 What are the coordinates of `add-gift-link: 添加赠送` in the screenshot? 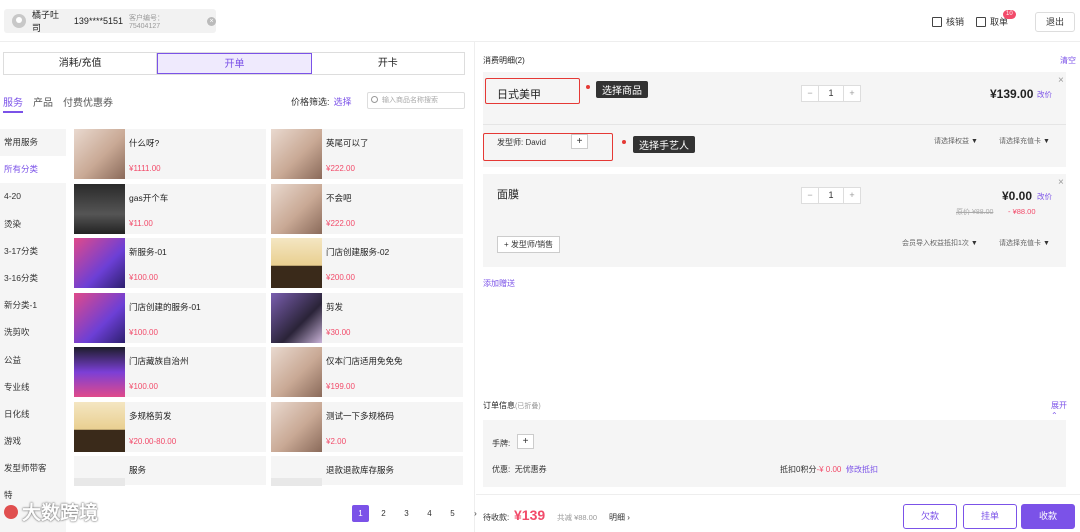 It's located at (499, 283).